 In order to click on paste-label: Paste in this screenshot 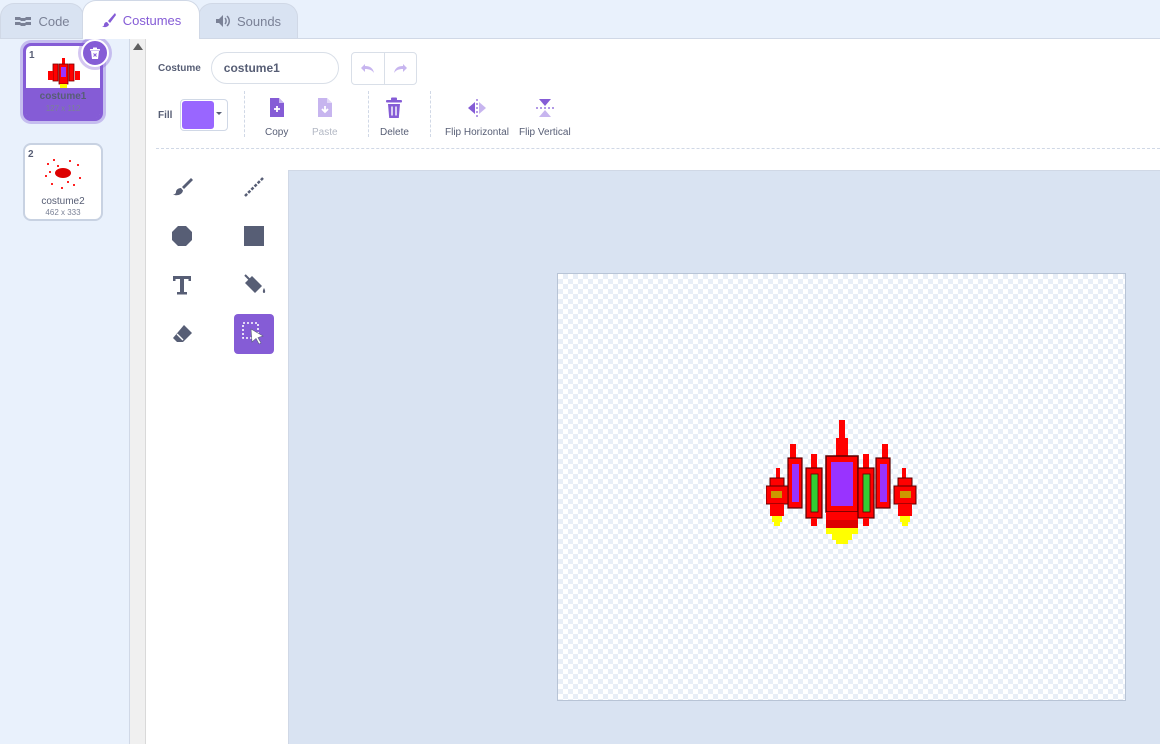, I will do `click(325, 132)`.